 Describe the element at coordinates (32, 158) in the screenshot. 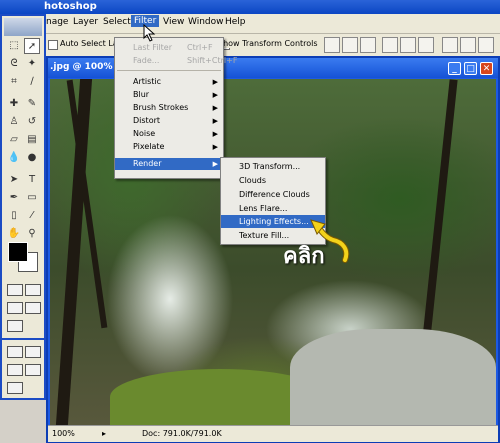

I see `dodge-tool-icon: ●` at that location.